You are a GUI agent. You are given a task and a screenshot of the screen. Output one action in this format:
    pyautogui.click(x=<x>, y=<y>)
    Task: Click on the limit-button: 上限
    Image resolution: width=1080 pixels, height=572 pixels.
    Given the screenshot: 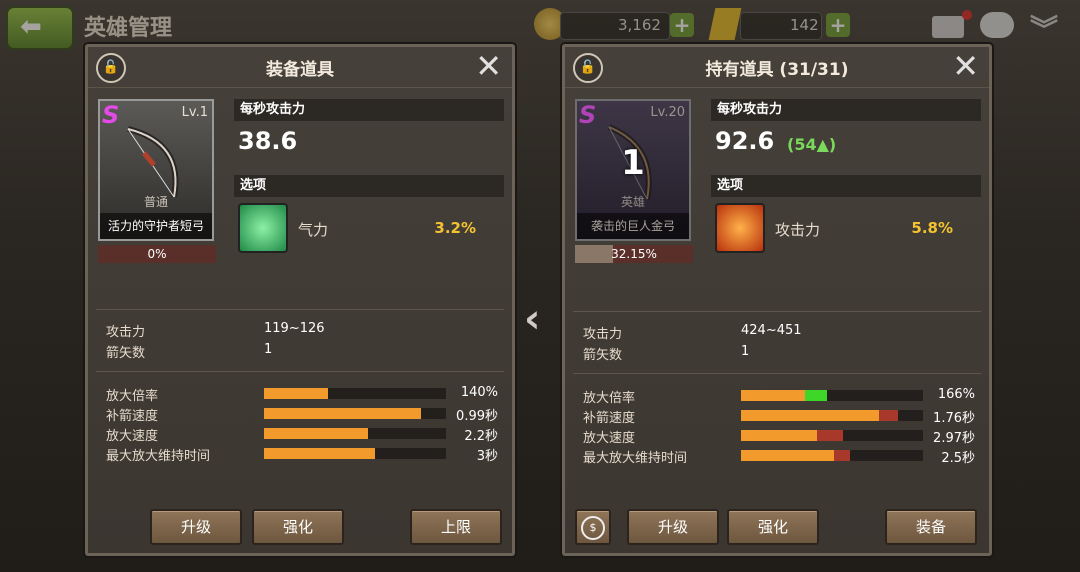 What is the action you would take?
    pyautogui.click(x=456, y=527)
    